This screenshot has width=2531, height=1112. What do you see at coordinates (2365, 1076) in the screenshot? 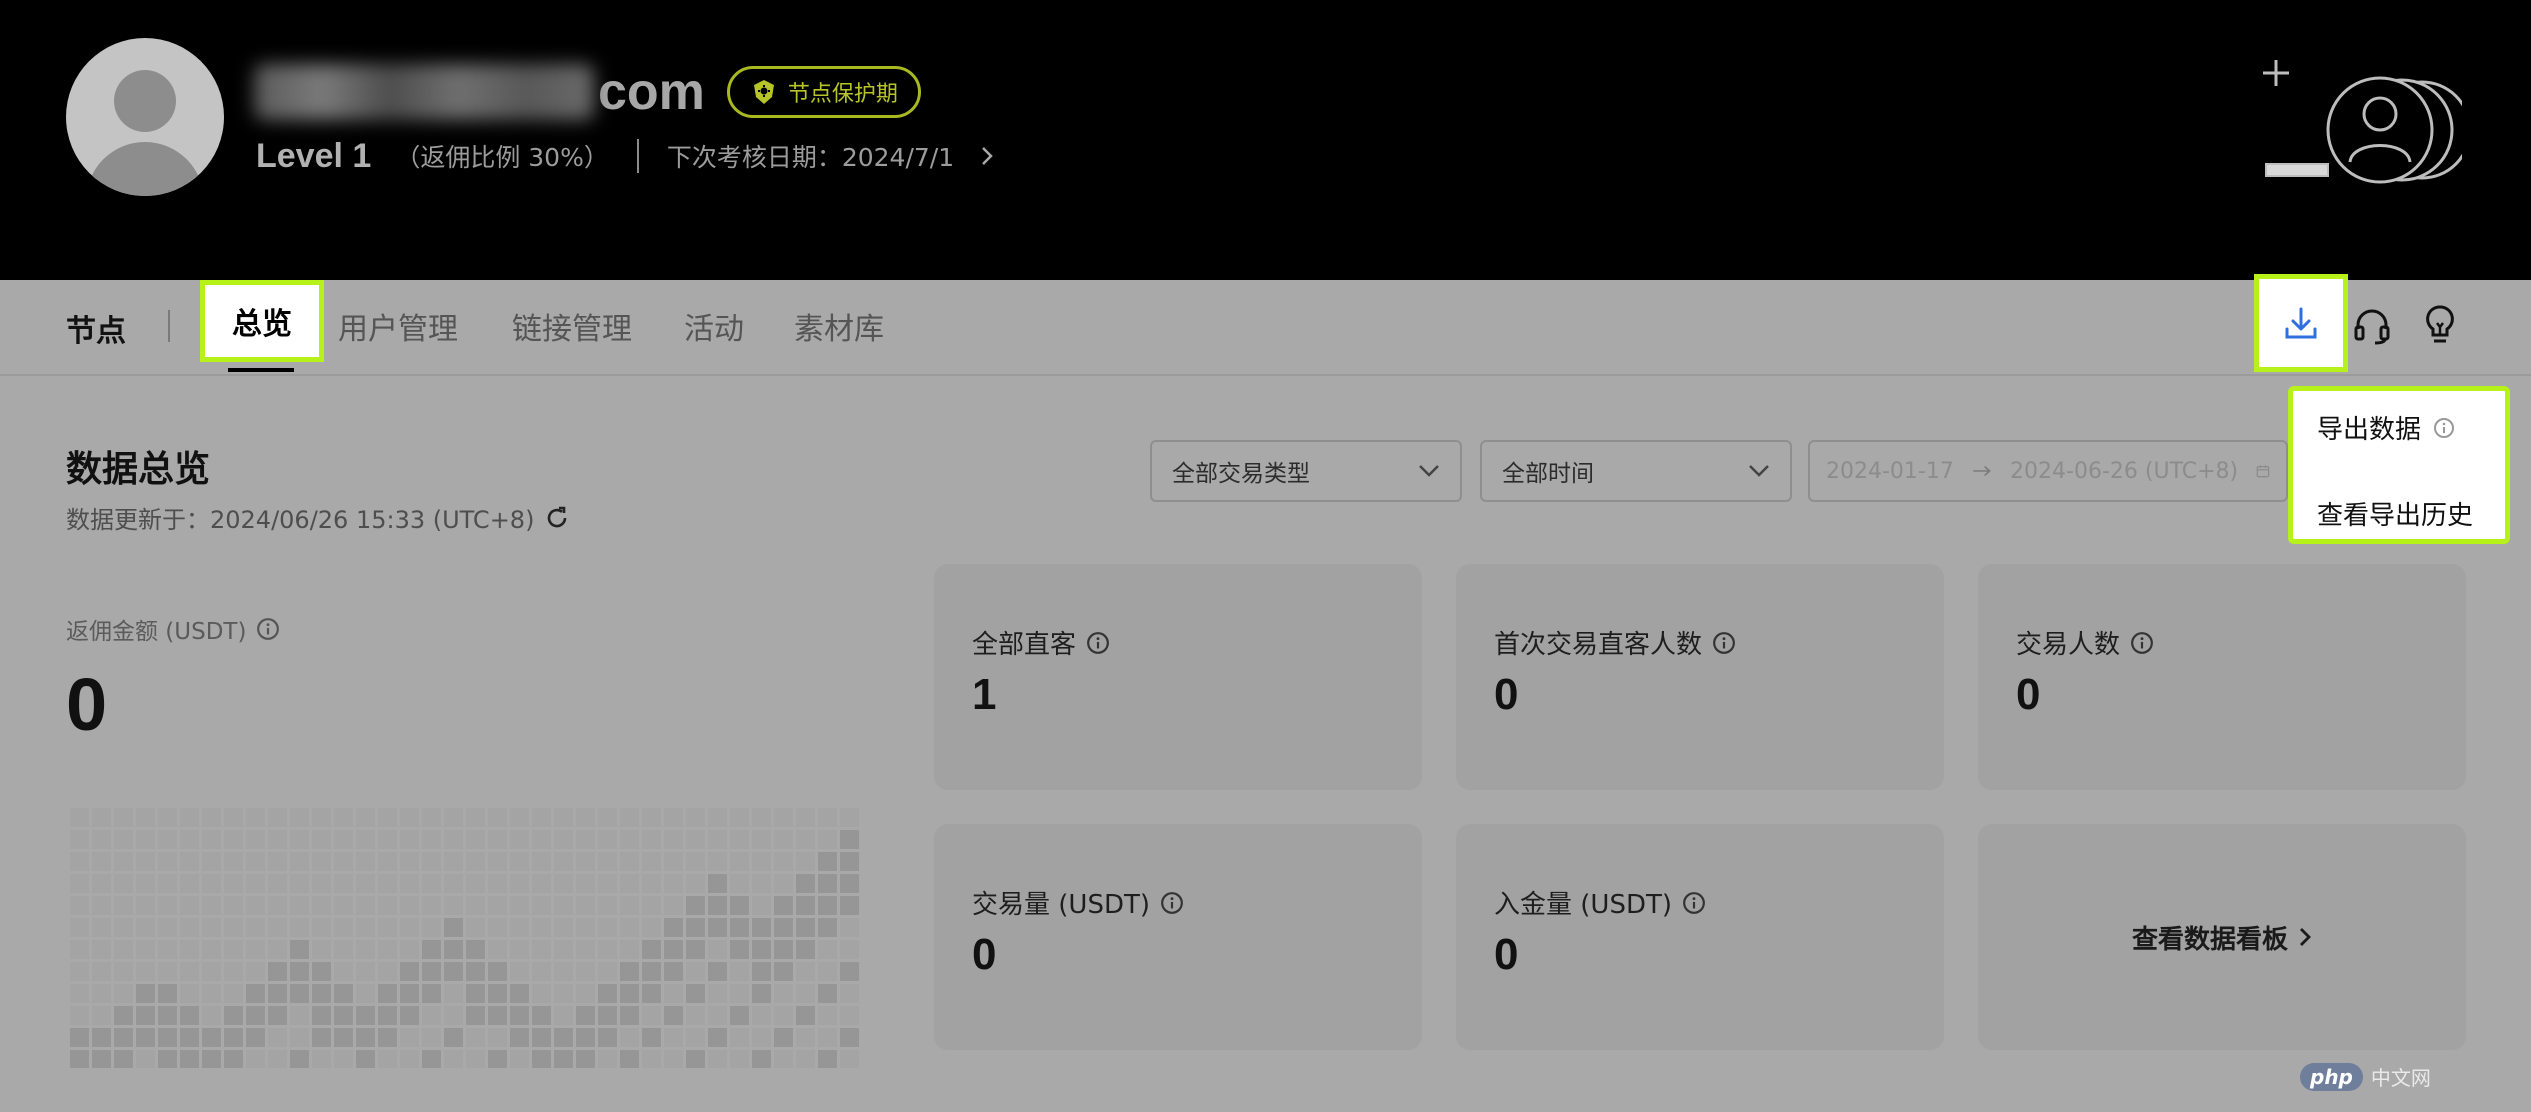
I see `watermark: php 中文网` at bounding box center [2365, 1076].